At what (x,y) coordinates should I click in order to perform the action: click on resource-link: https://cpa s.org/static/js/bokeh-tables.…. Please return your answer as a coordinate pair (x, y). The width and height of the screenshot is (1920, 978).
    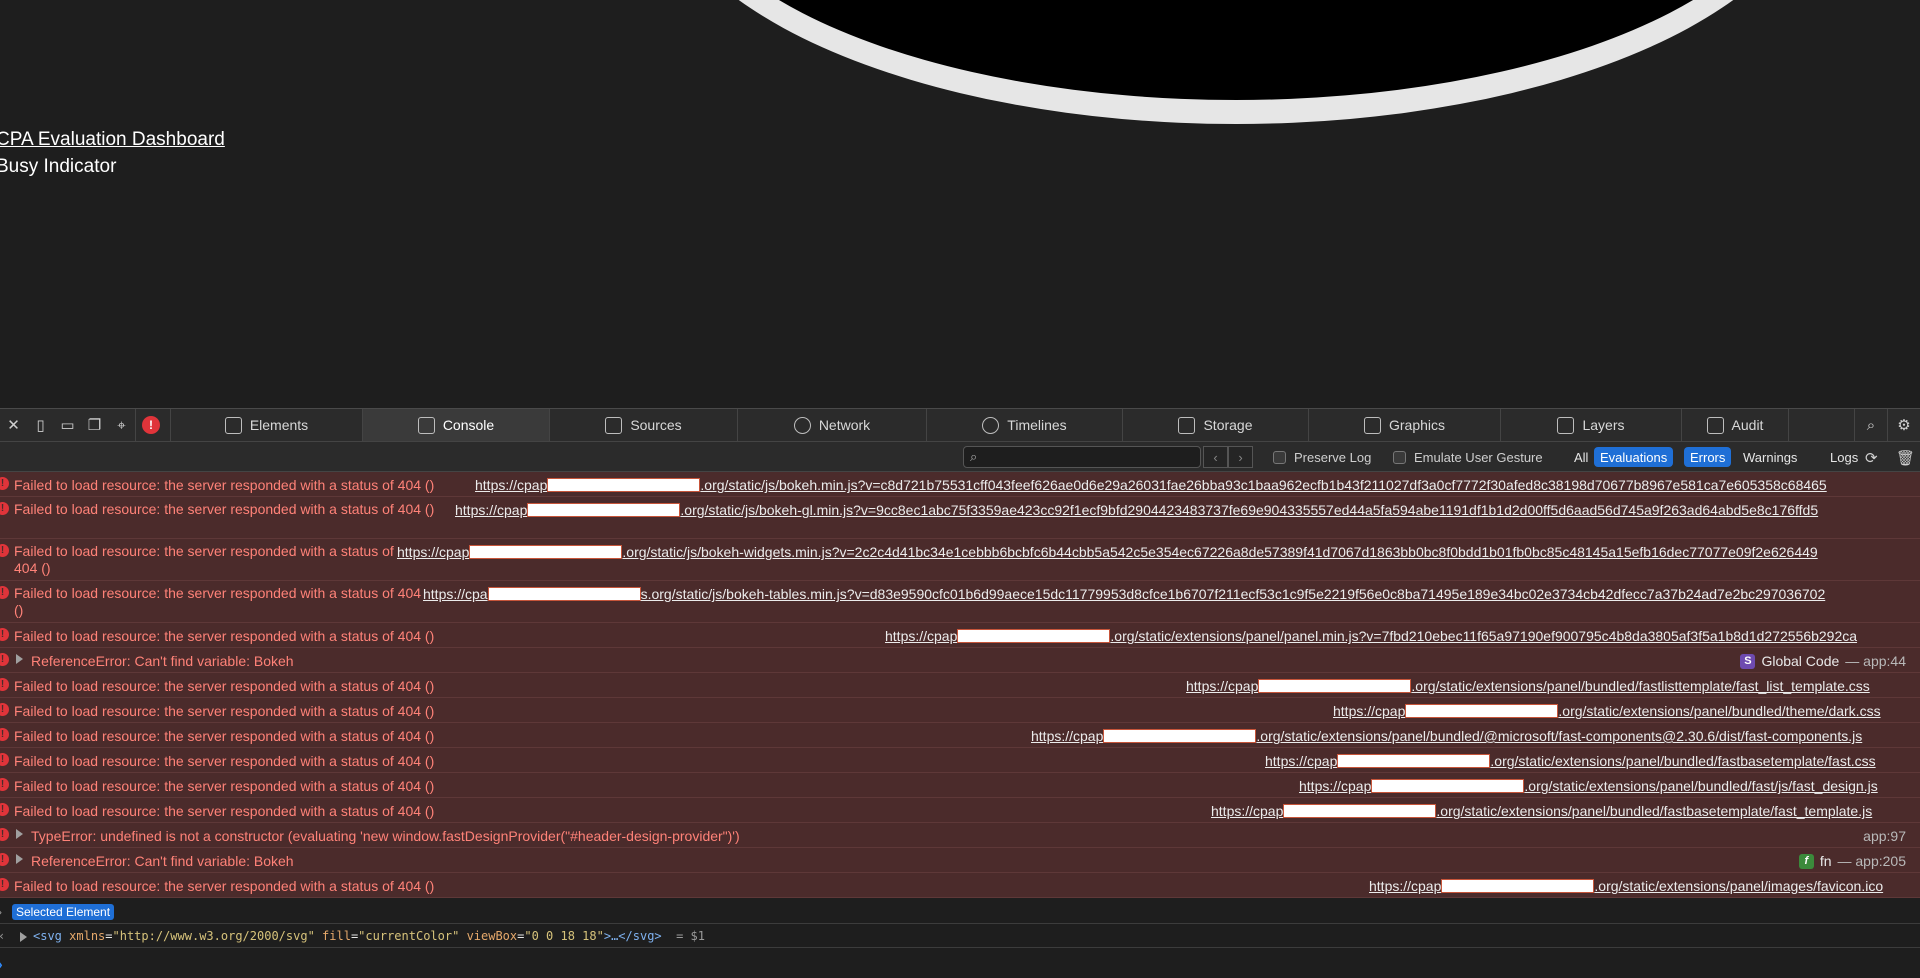
    Looking at the image, I should click on (1124, 594).